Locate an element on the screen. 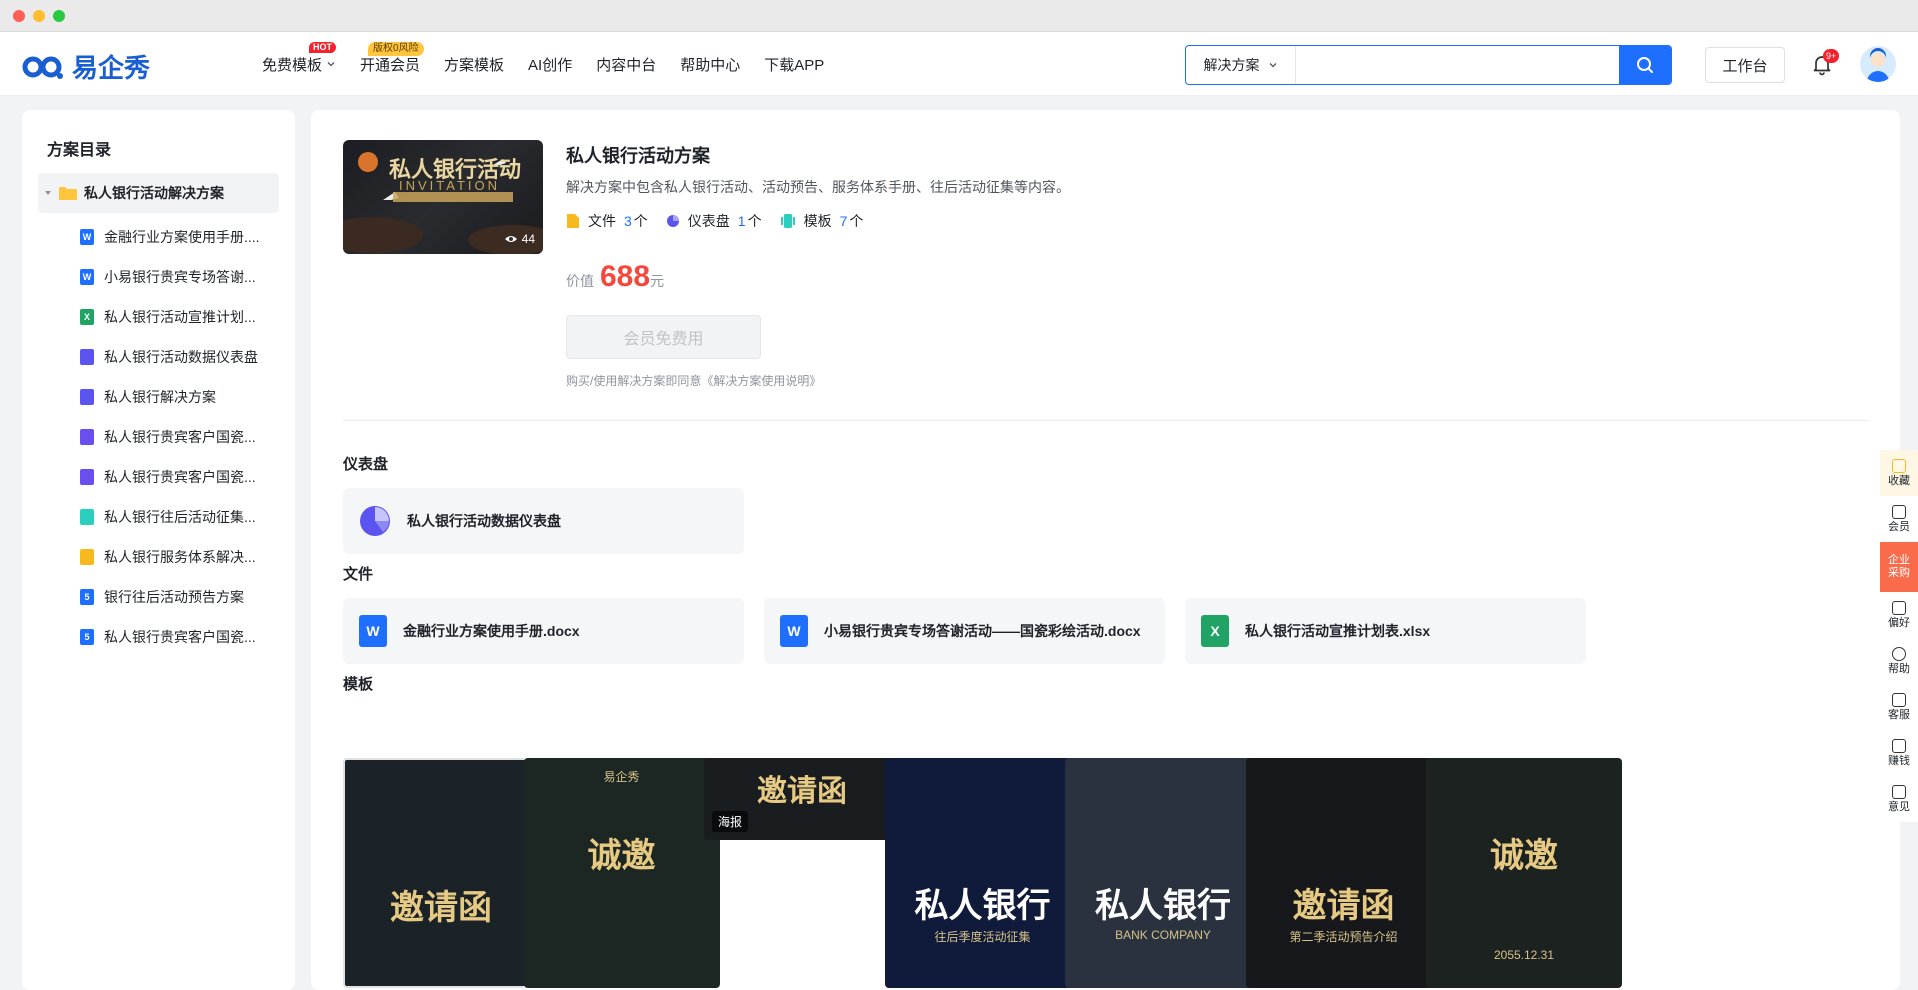 This screenshot has width=1918, height=990. close-window-icon is located at coordinates (19, 15).